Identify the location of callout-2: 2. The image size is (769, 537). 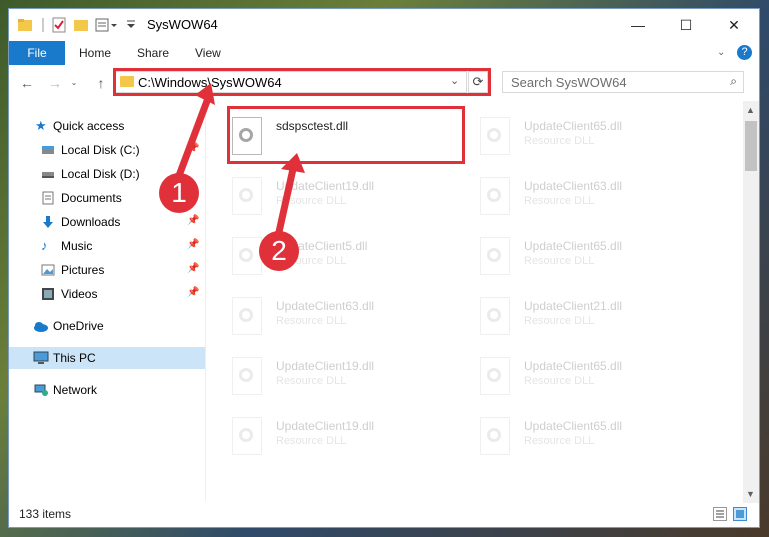
(279, 251).